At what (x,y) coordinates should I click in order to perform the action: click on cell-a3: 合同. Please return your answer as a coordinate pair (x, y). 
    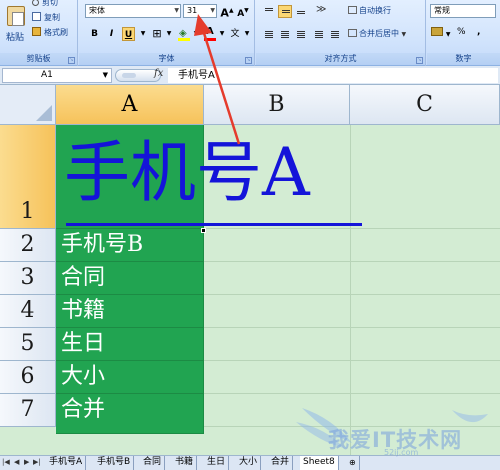
    Looking at the image, I should click on (130, 278).